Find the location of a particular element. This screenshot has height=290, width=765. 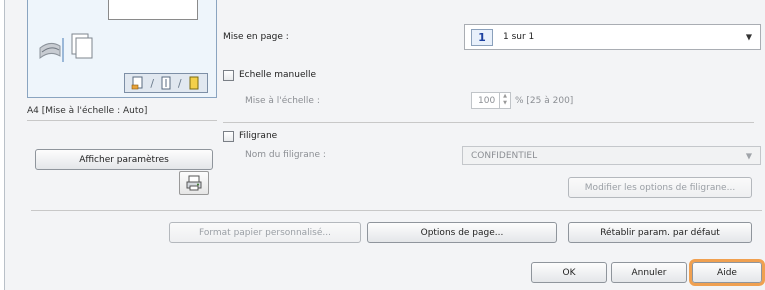

scaling-value-input: 100 ▲ ▼ is located at coordinates (491, 100).